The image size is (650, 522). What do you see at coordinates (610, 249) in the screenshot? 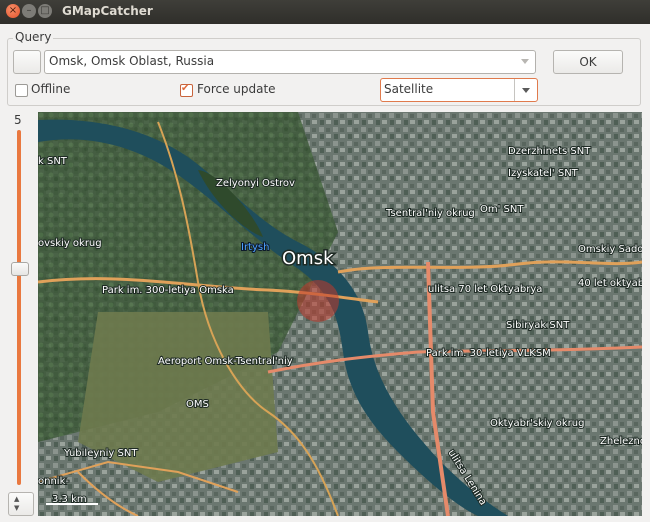
I see `map-label: Omskiy Sadovod SNT` at bounding box center [610, 249].